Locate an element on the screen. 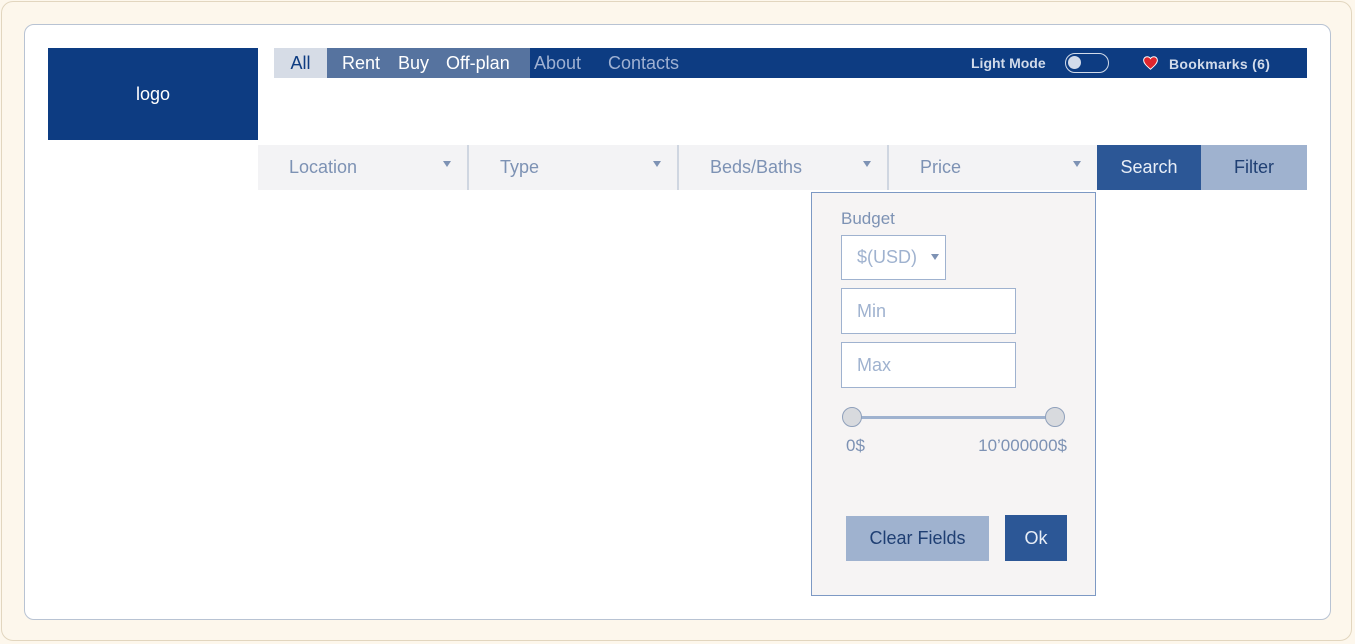  min-price-input is located at coordinates (928, 311).